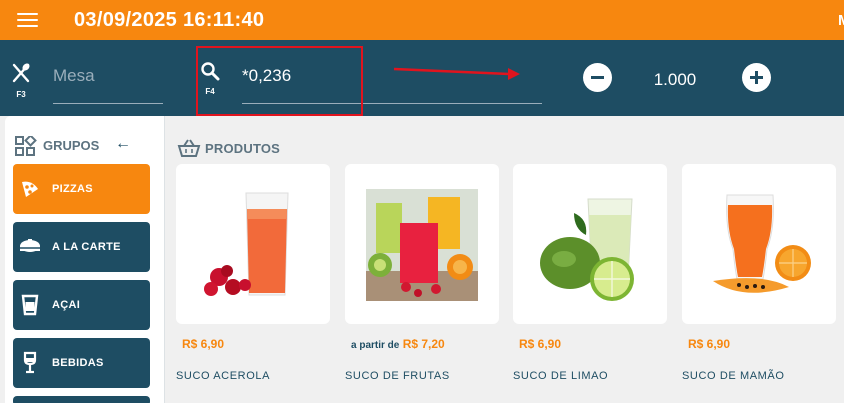  Describe the element at coordinates (422, 20) in the screenshot. I see `top-bar: 03/09/2025 16:11:40 M` at that location.